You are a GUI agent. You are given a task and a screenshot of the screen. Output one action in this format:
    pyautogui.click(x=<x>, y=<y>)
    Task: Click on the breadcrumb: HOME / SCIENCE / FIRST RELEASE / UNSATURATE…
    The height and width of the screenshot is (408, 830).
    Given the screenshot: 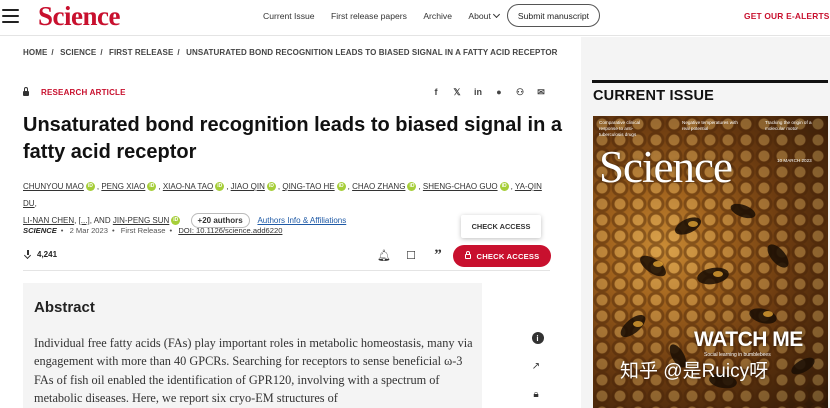 What is the action you would take?
    pyautogui.click(x=290, y=52)
    